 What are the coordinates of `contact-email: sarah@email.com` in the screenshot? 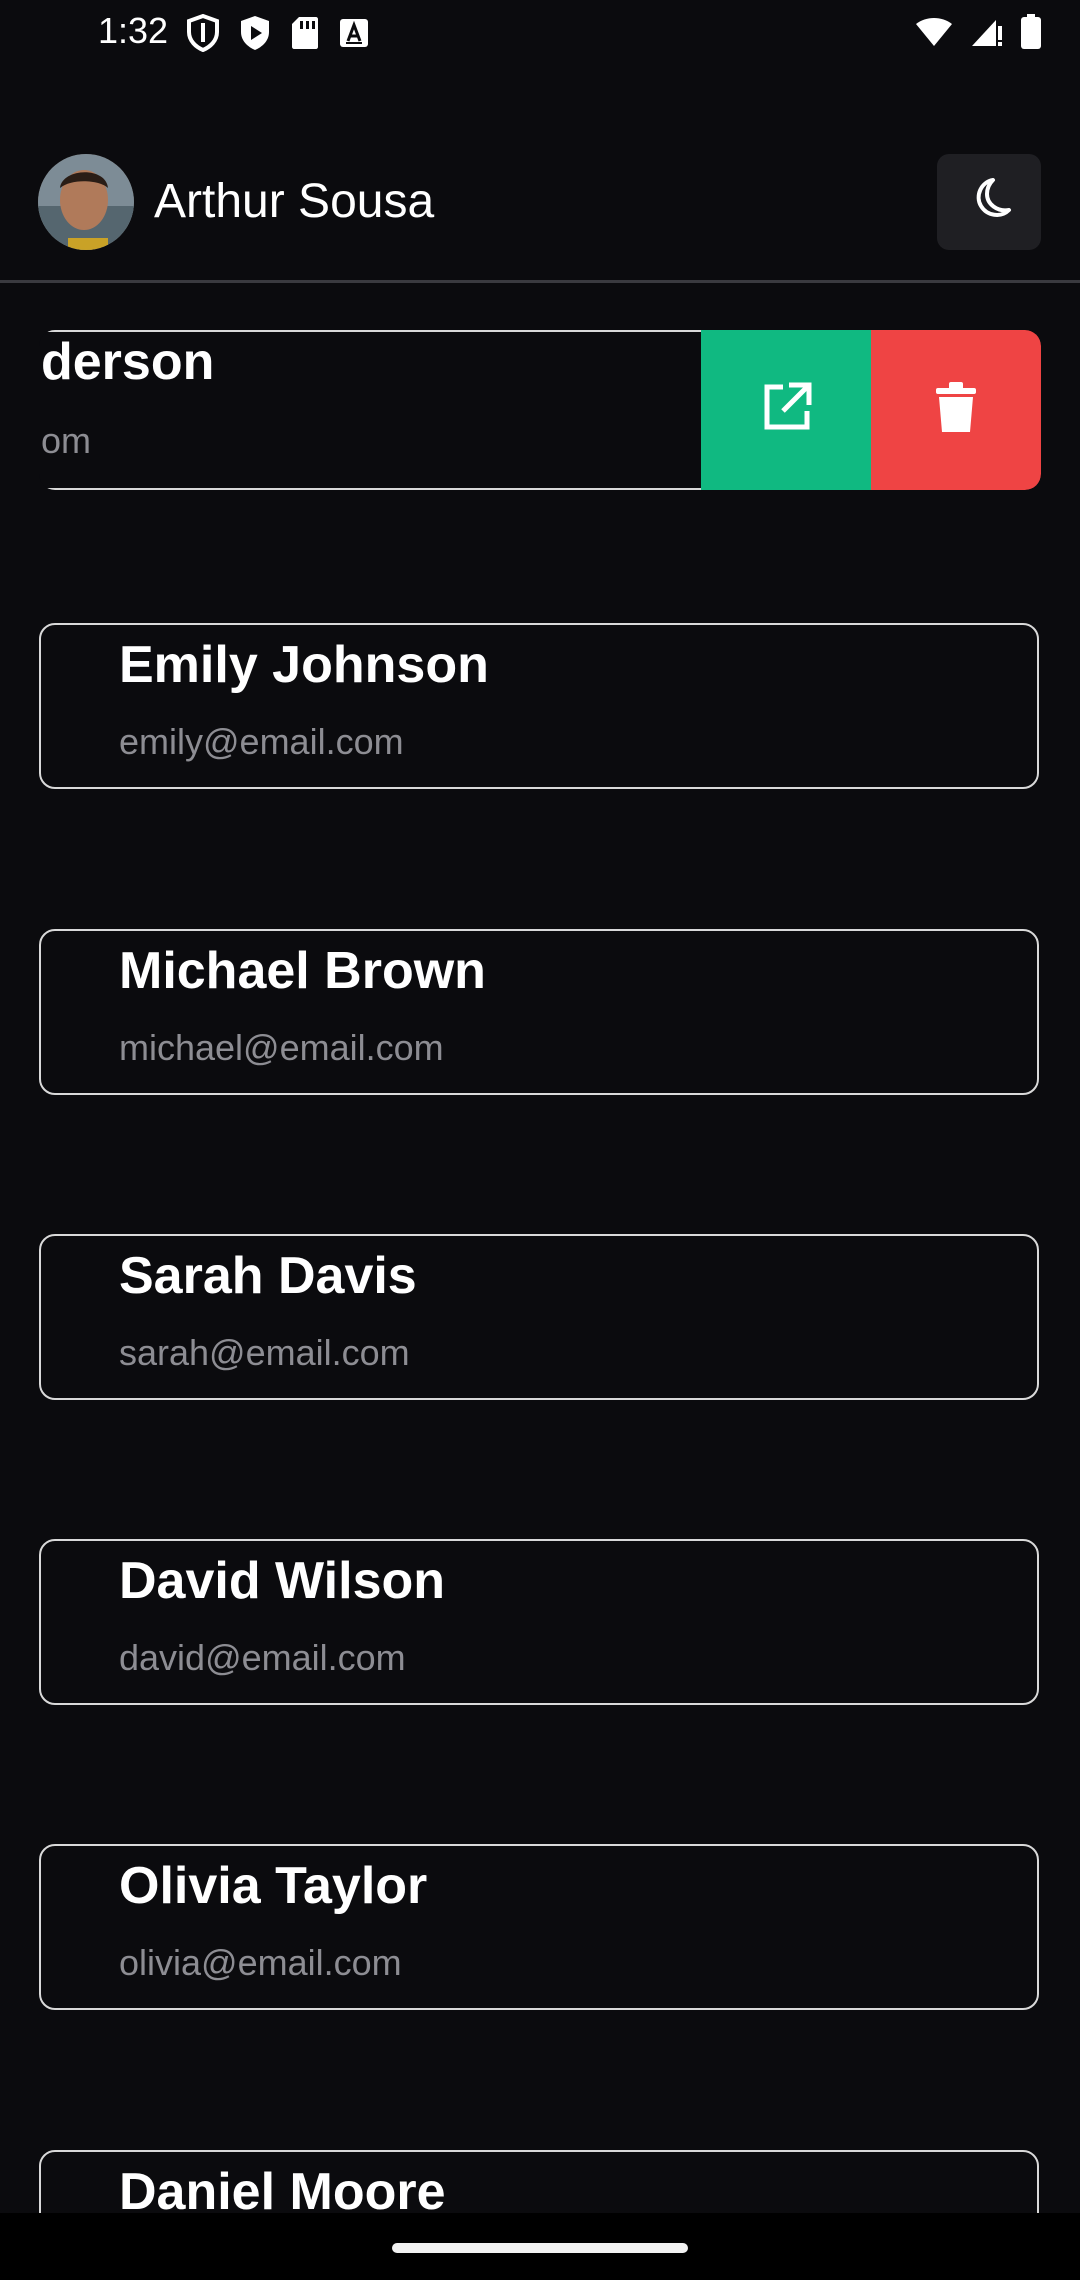 It's located at (264, 1352).